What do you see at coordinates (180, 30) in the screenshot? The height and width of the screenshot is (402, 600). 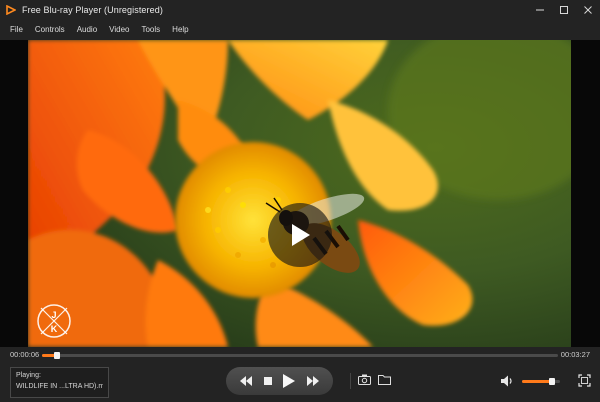 I see `menu-help: Help` at bounding box center [180, 30].